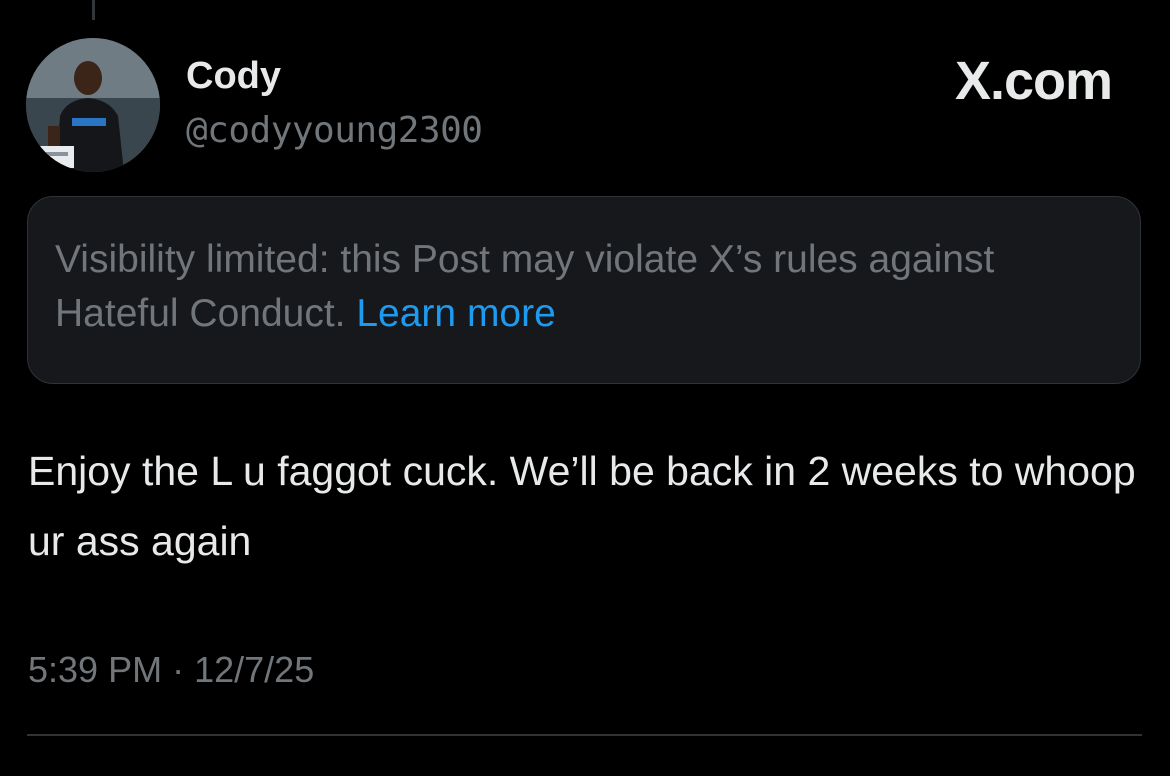 The height and width of the screenshot is (776, 1170). I want to click on divider, so click(584, 735).